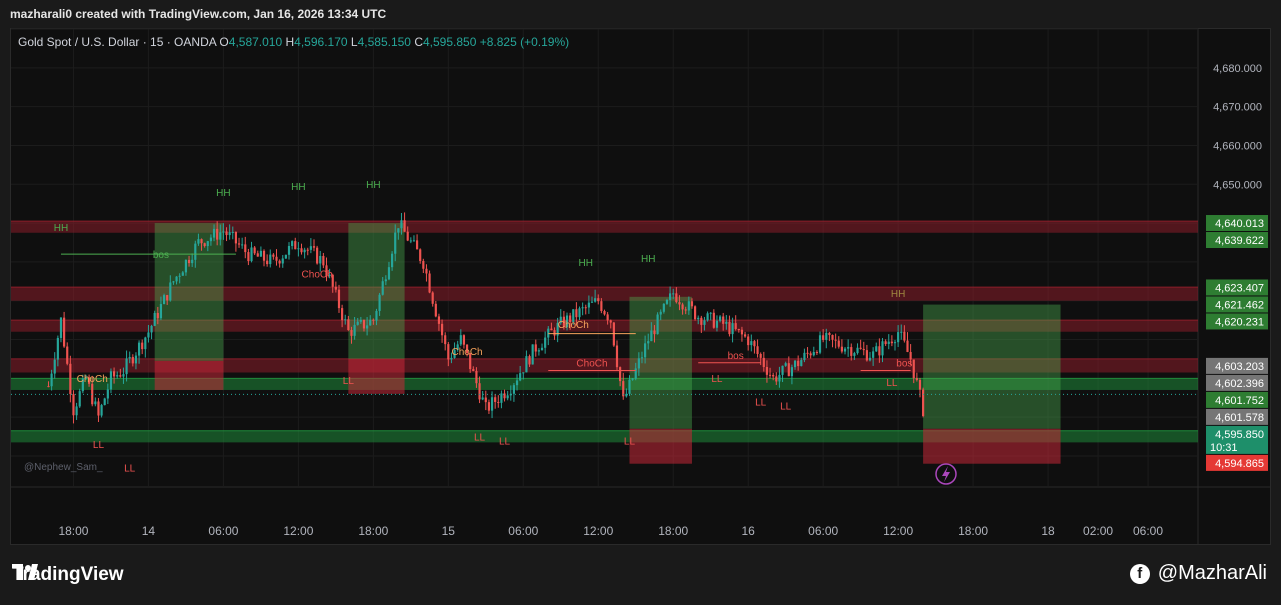 This screenshot has height=605, width=1281. Describe the element at coordinates (736, 356) in the screenshot. I see `structure-label: bos` at that location.